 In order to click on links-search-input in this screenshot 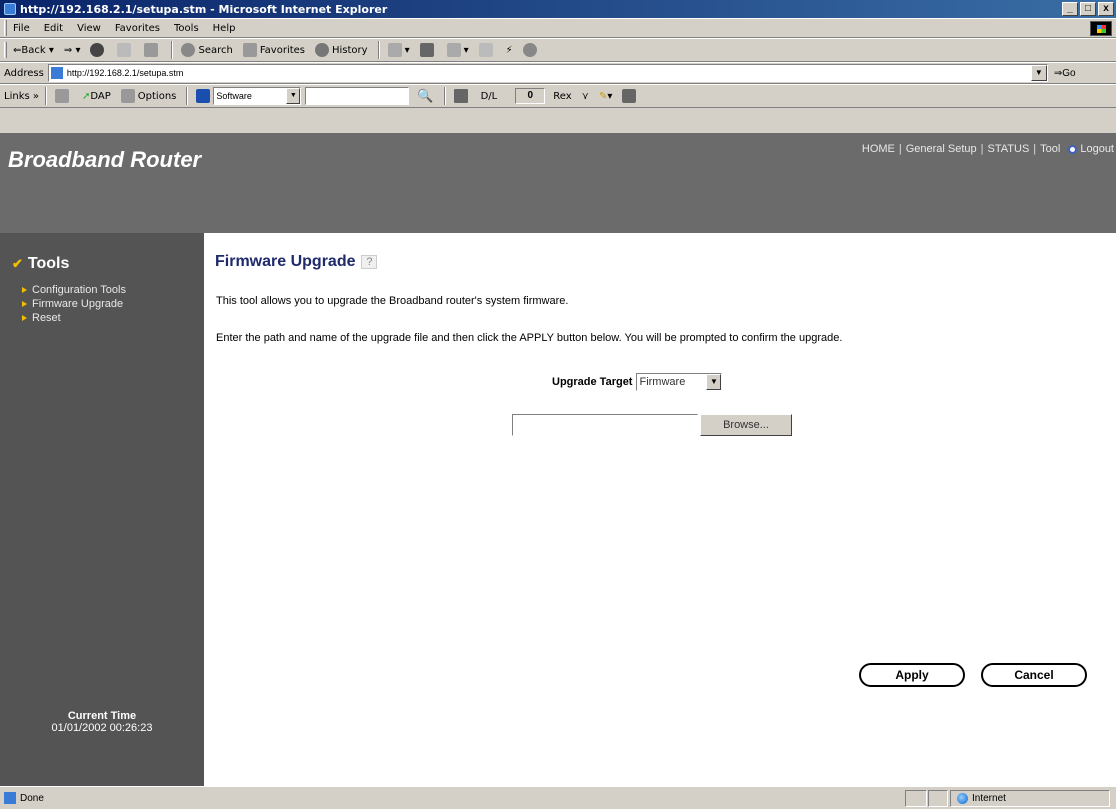, I will do `click(357, 96)`.